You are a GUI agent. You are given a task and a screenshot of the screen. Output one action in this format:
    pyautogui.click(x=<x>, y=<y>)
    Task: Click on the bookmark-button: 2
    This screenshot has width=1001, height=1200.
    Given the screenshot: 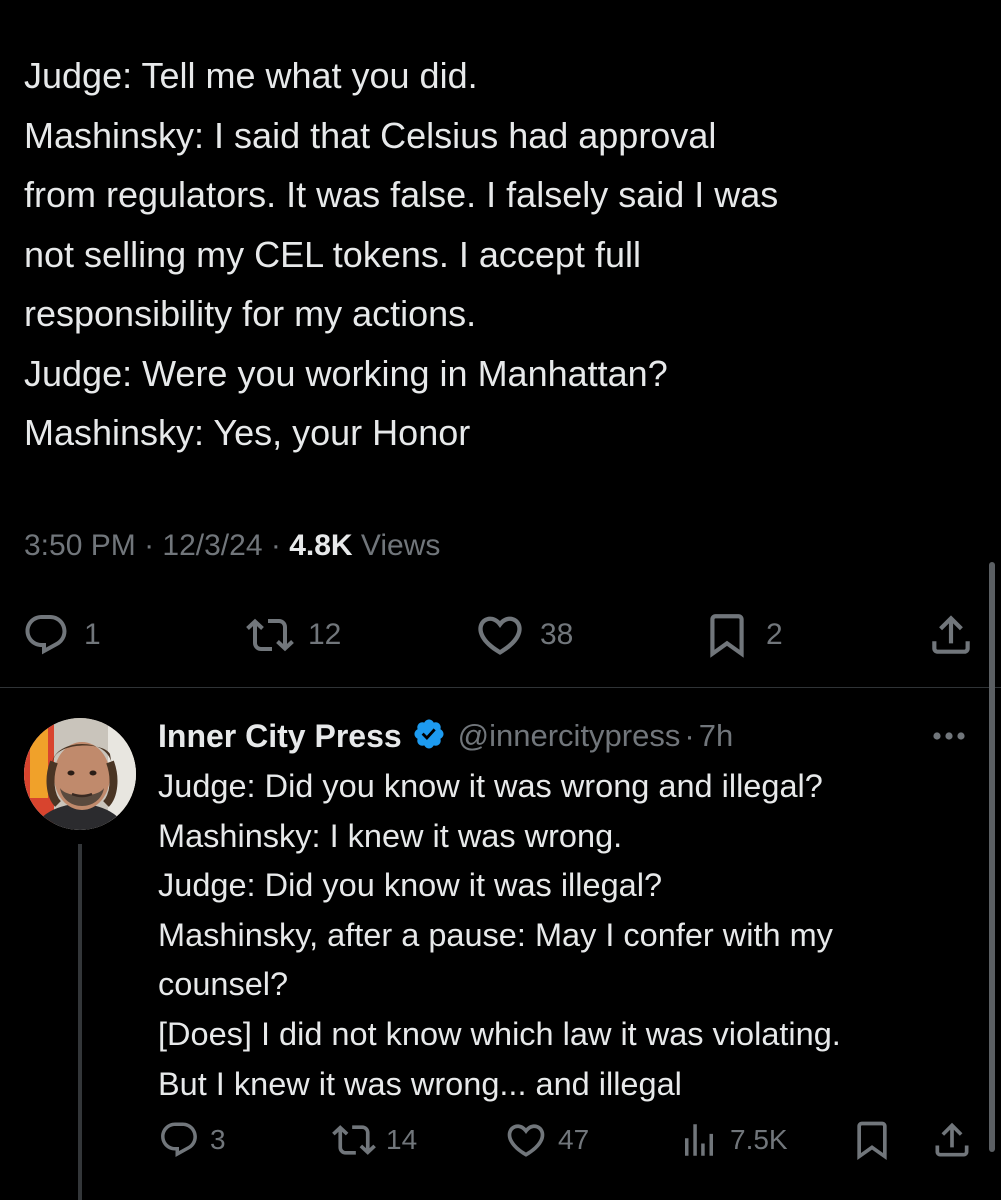 What is the action you would take?
    pyautogui.click(x=742, y=635)
    